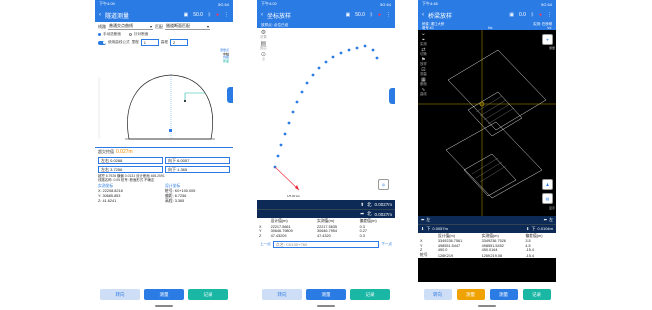 This screenshot has width=652, height=310. What do you see at coordinates (107, 3) in the screenshot?
I see `status-time: 下午4:09` at bounding box center [107, 3].